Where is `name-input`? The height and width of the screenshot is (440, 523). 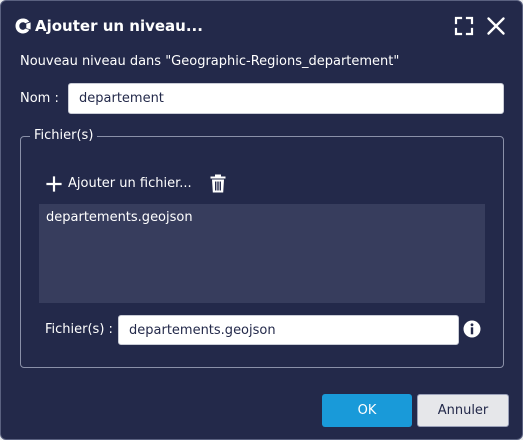 name-input is located at coordinates (286, 98).